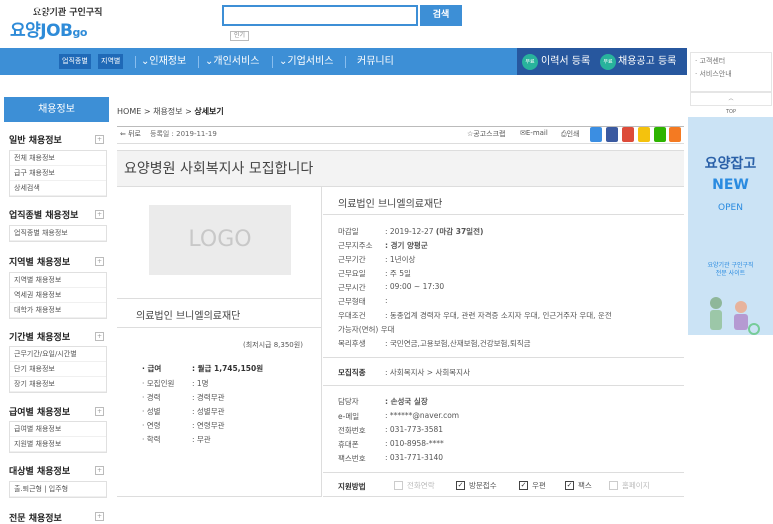 Image resolution: width=773 pixels, height=524 pixels. I want to click on apply-method-label: 방문접수, so click(483, 485).